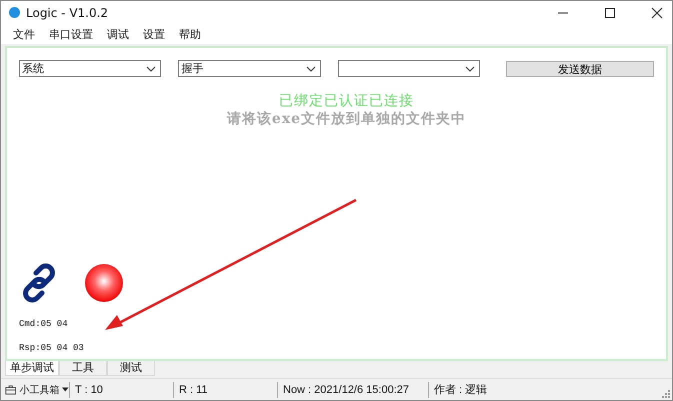 Image resolution: width=673 pixels, height=401 pixels. Describe the element at coordinates (32, 368) in the screenshot. I see `tab: 单步调试` at that location.